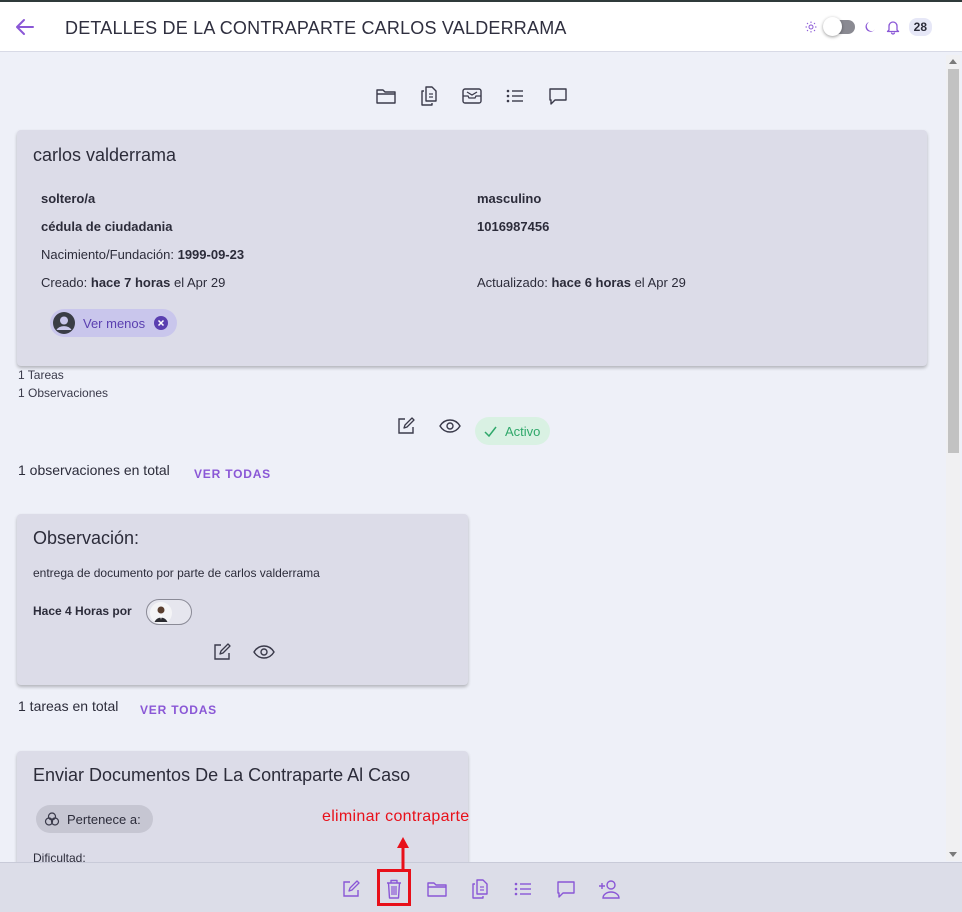  I want to click on notification-count-badge: 28, so click(920, 27).